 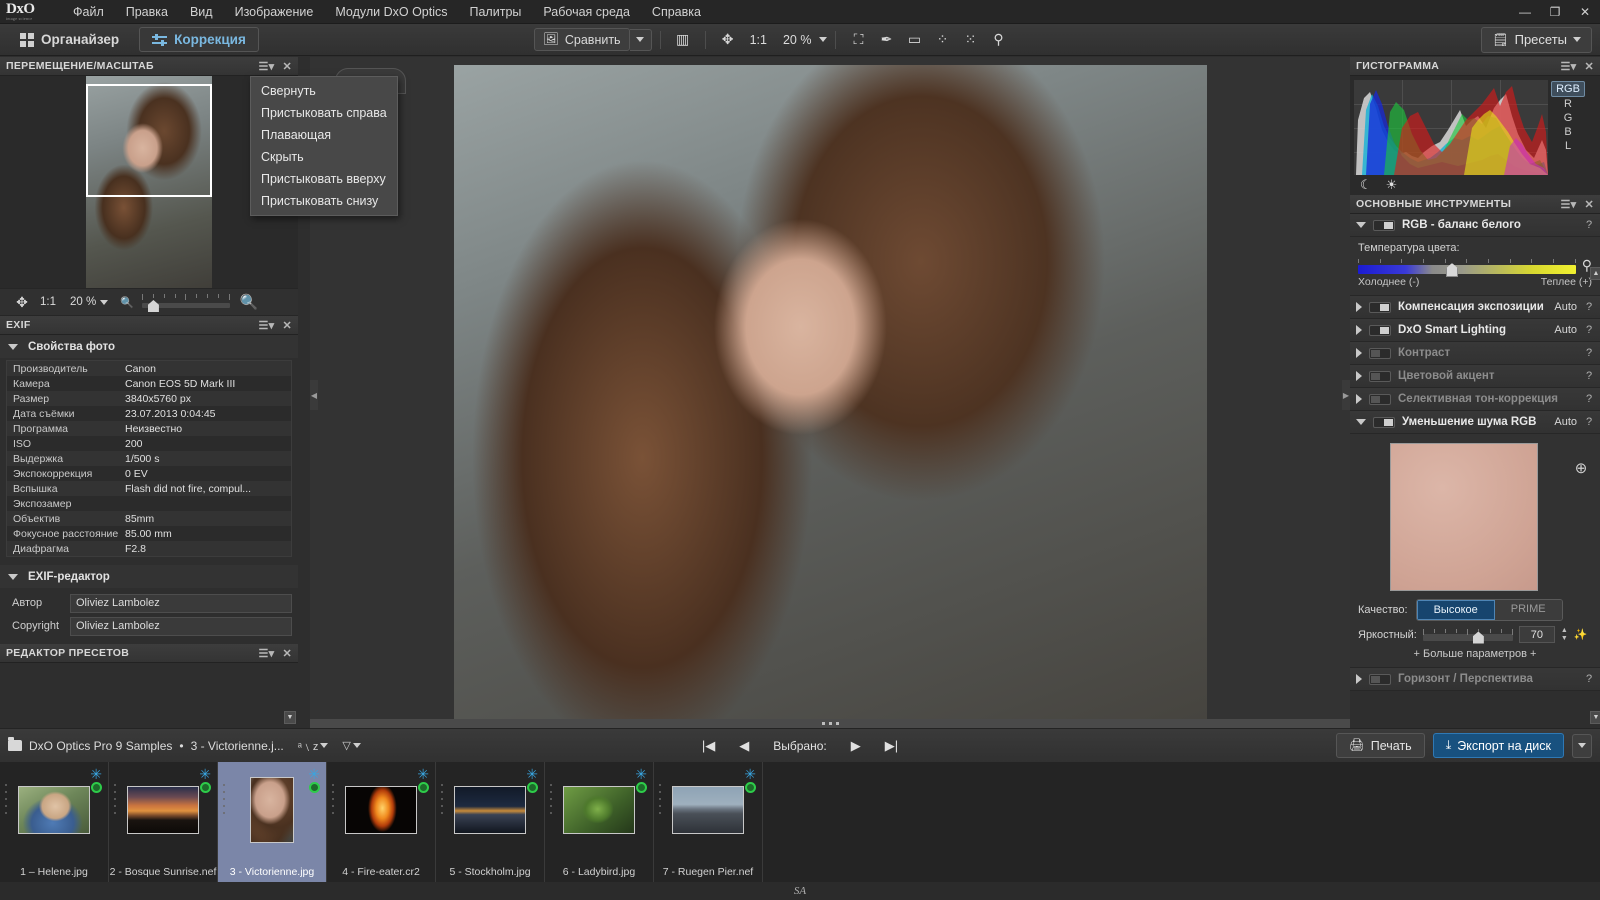 I want to click on compare-button: 🖼 Сравнить, so click(x=582, y=39).